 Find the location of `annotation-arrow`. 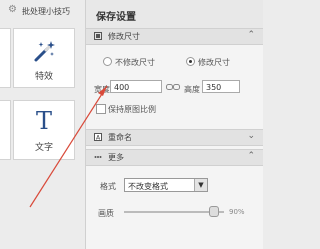

annotation-arrow is located at coordinates (68, 146).